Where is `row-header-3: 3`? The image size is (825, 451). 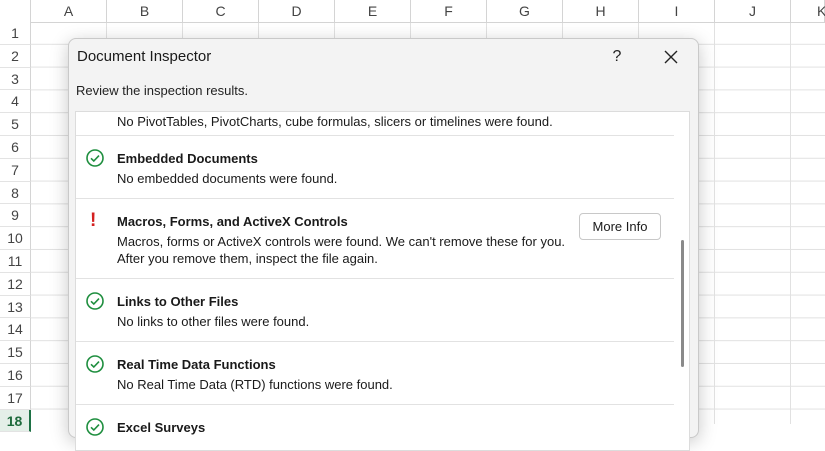
row-header-3: 3 is located at coordinates (15, 79).